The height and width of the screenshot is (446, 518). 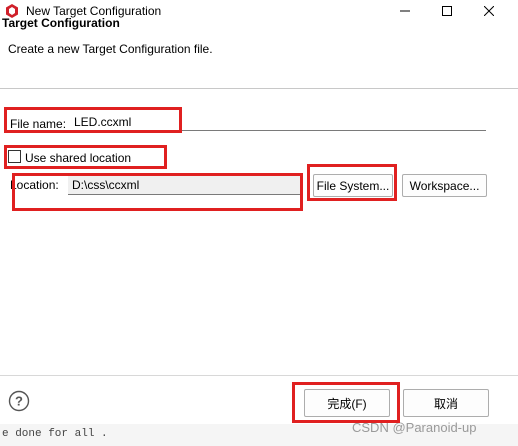 I want to click on minimize-icon, so click(x=405, y=11).